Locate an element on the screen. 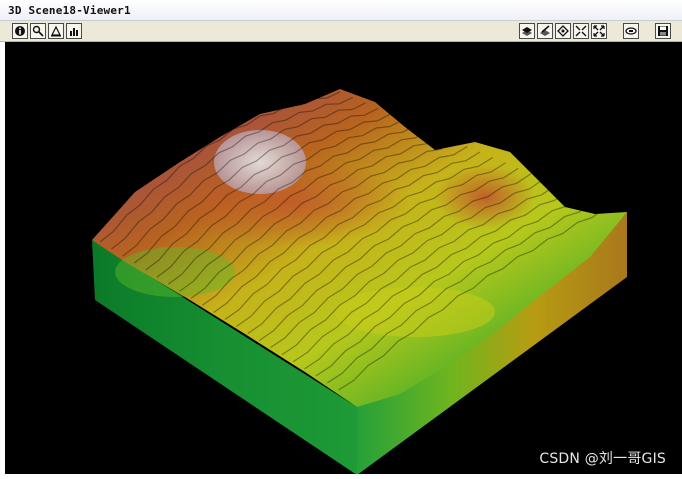 This screenshot has width=682, height=479. save-button is located at coordinates (663, 31).